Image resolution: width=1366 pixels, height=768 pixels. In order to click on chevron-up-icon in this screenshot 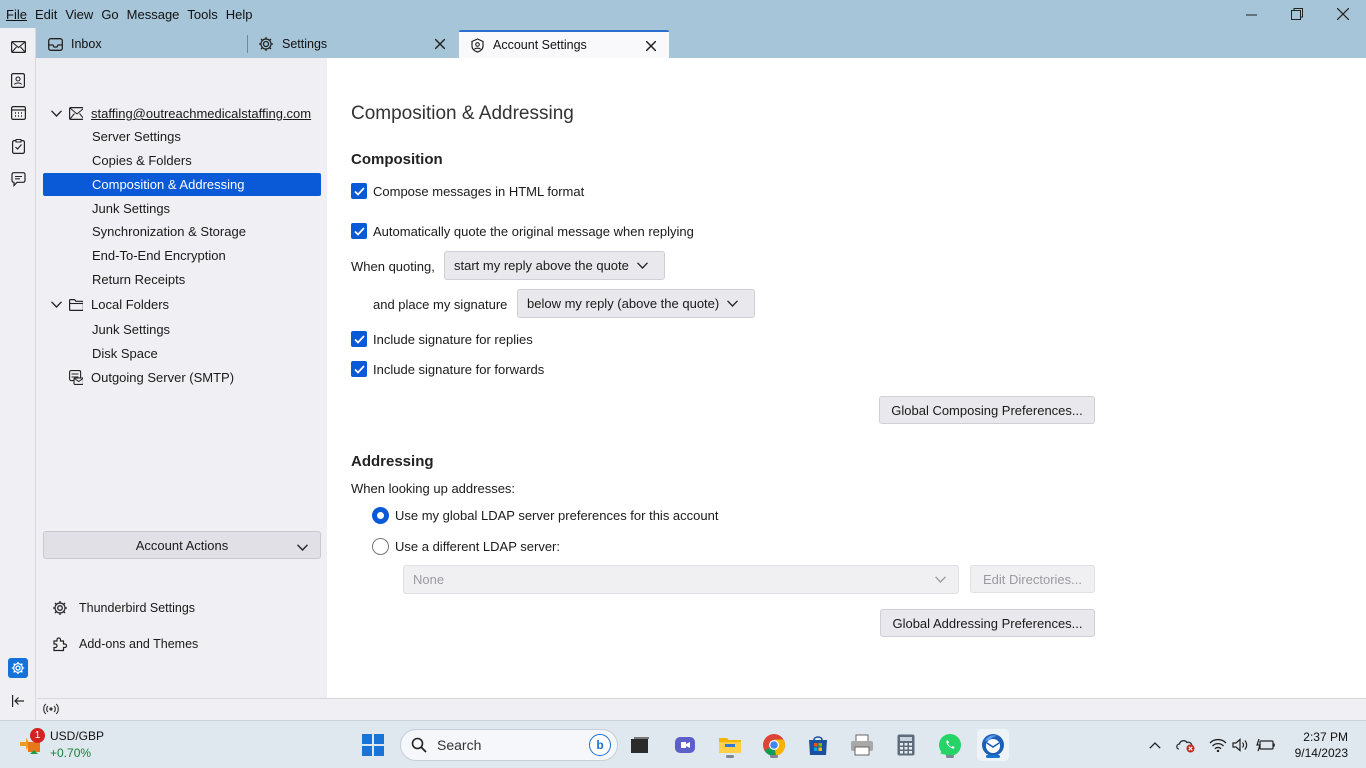, I will do `click(1155, 745)`.